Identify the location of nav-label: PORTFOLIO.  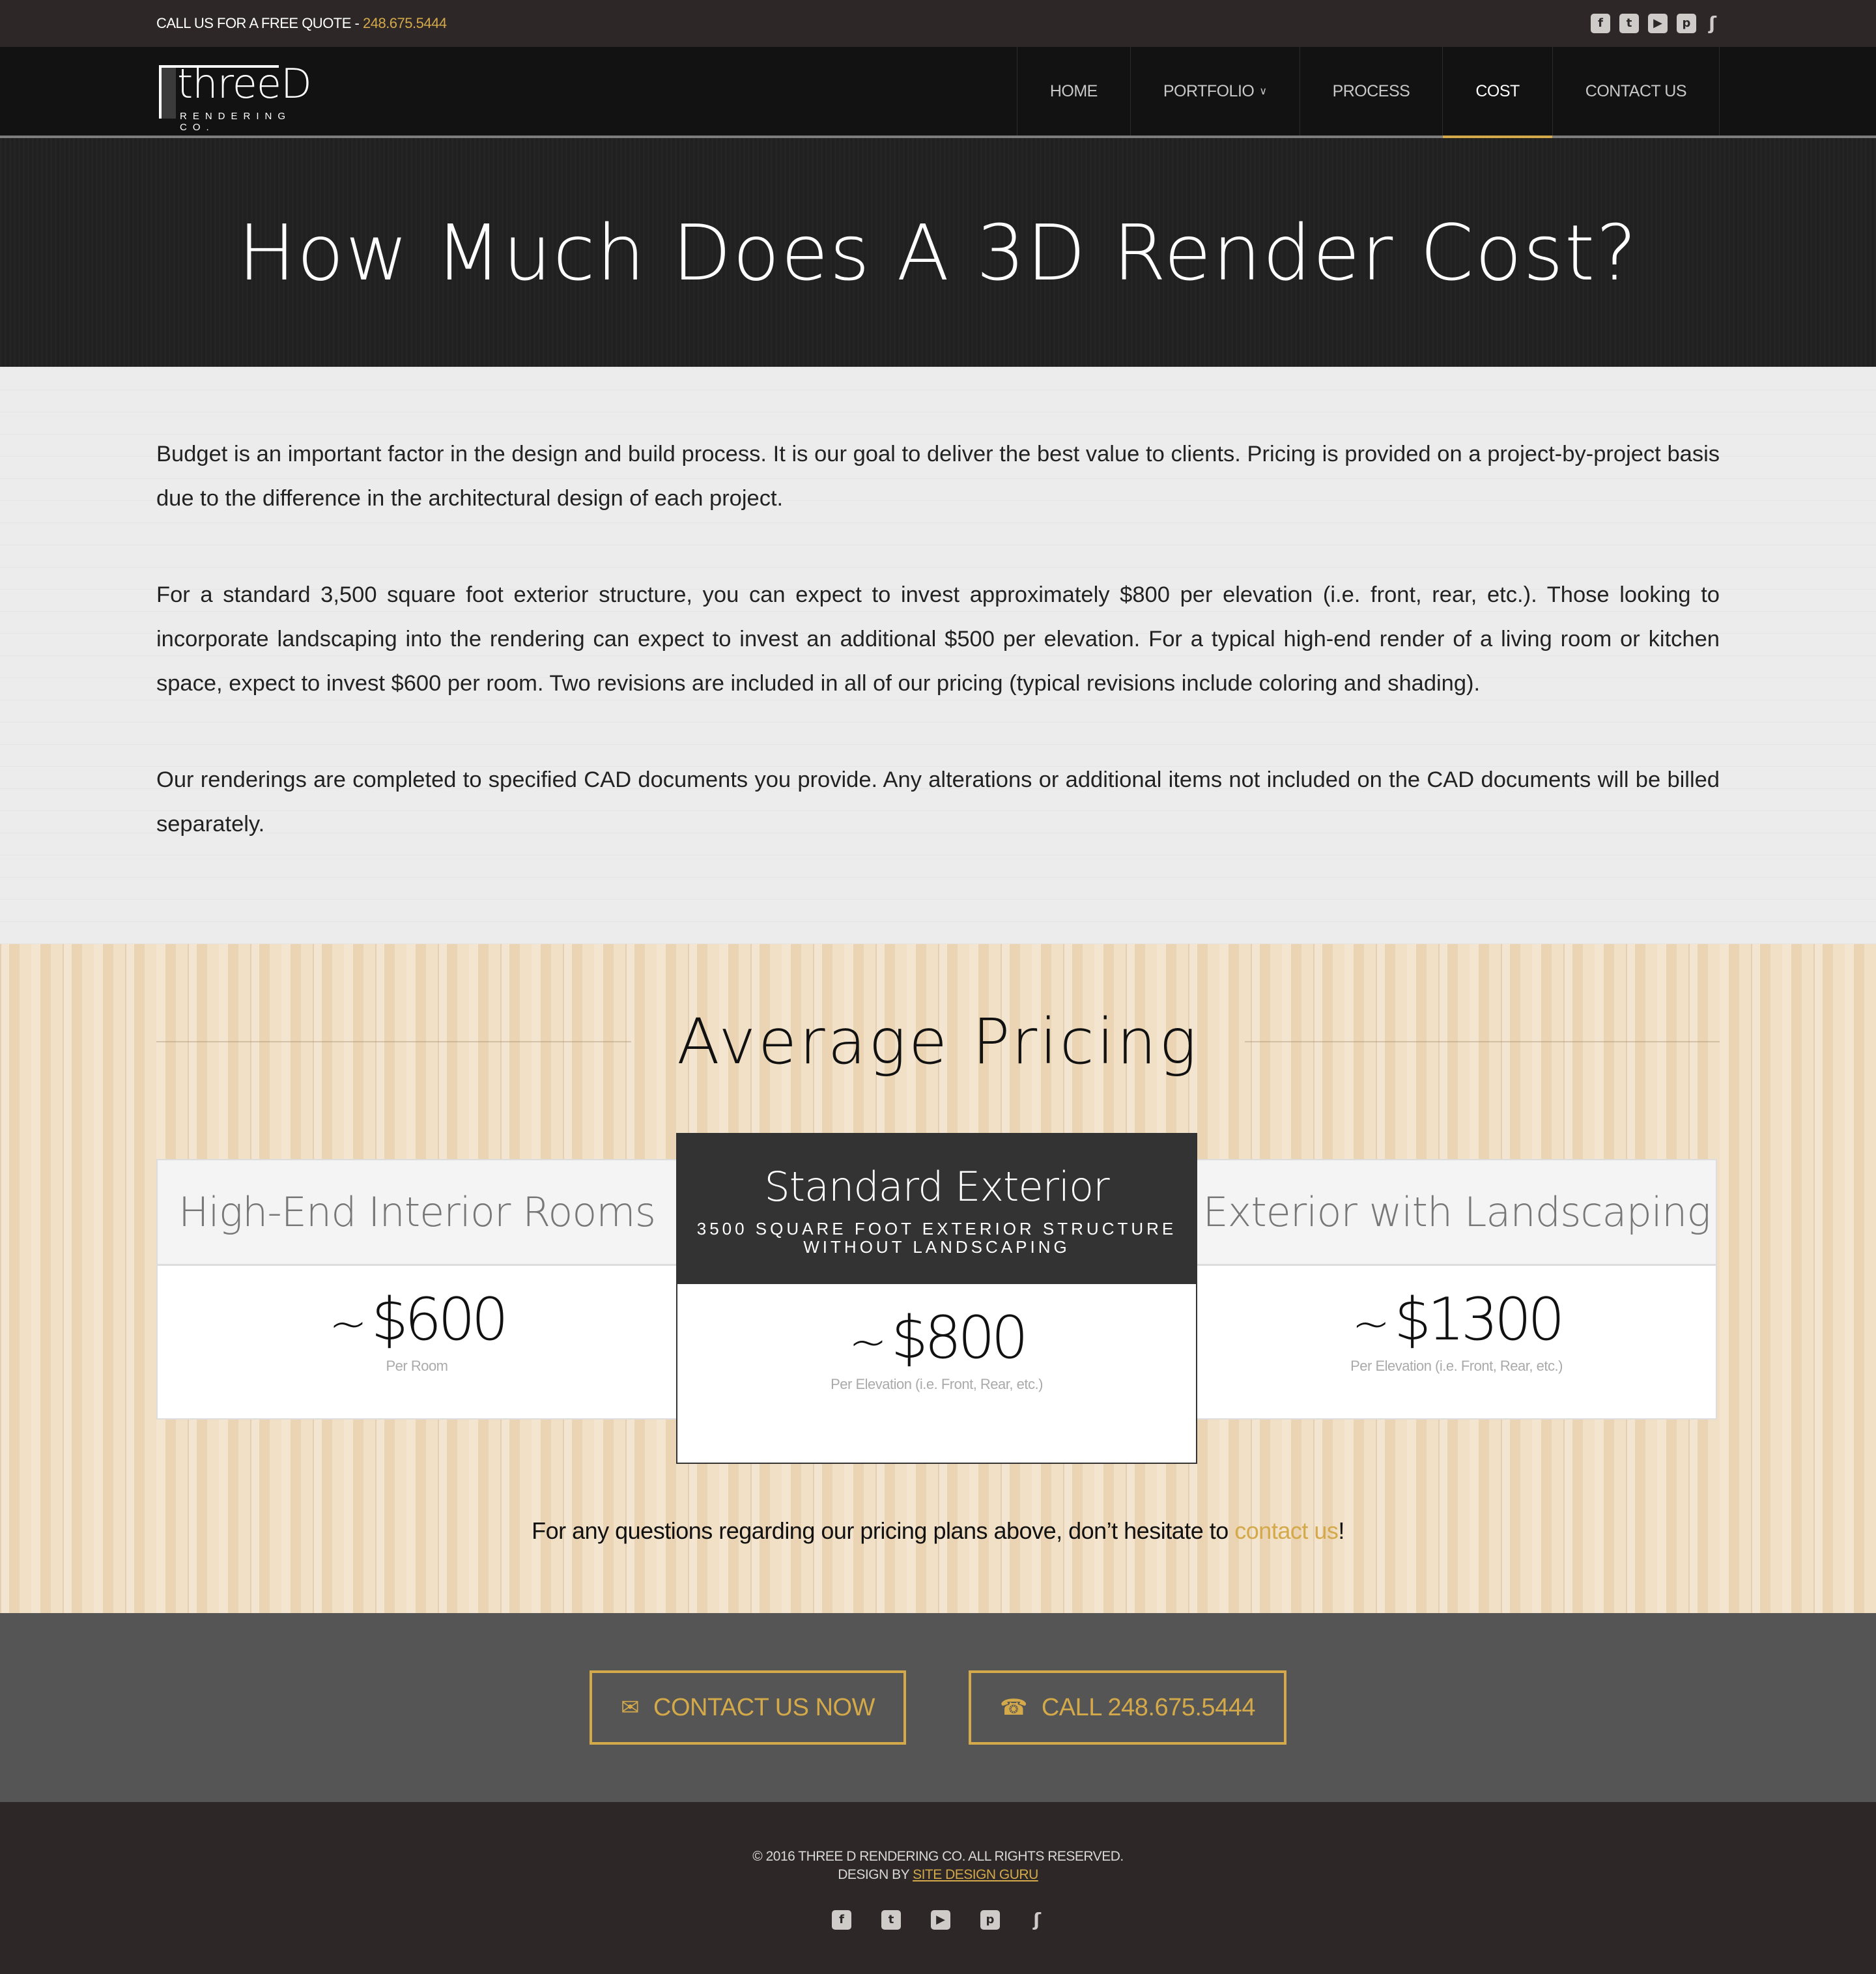
(1209, 91).